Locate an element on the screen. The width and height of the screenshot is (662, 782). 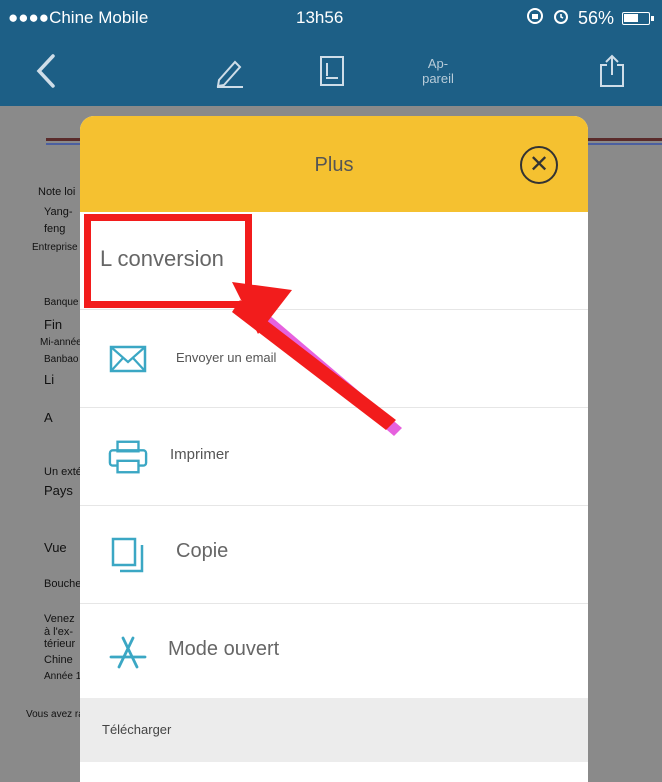
battery-icon is located at coordinates (638, 18).